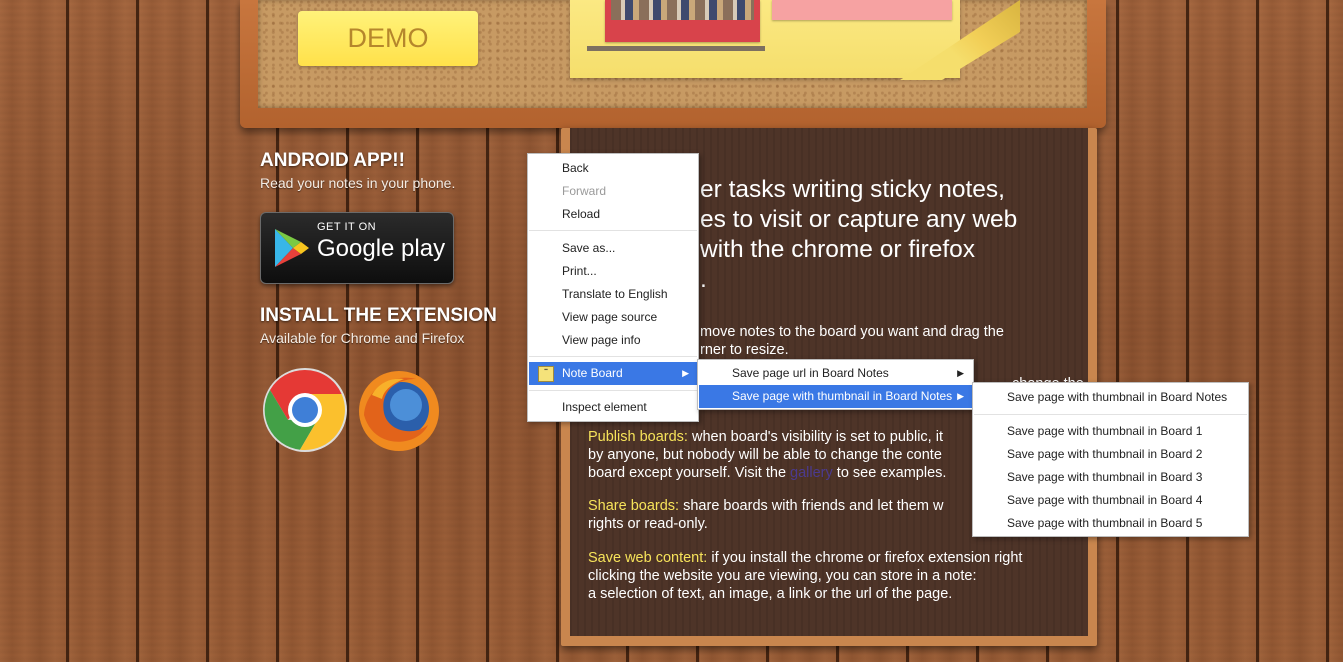  What do you see at coordinates (811, 506) in the screenshot?
I see `panel-text-line: share boards with friends and let them w` at bounding box center [811, 506].